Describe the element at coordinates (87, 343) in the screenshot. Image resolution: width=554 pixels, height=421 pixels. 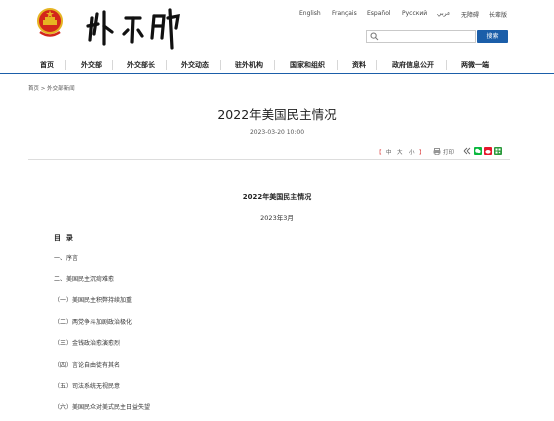
I see `toc-item: （三）金钱政治愈演愈烈` at that location.